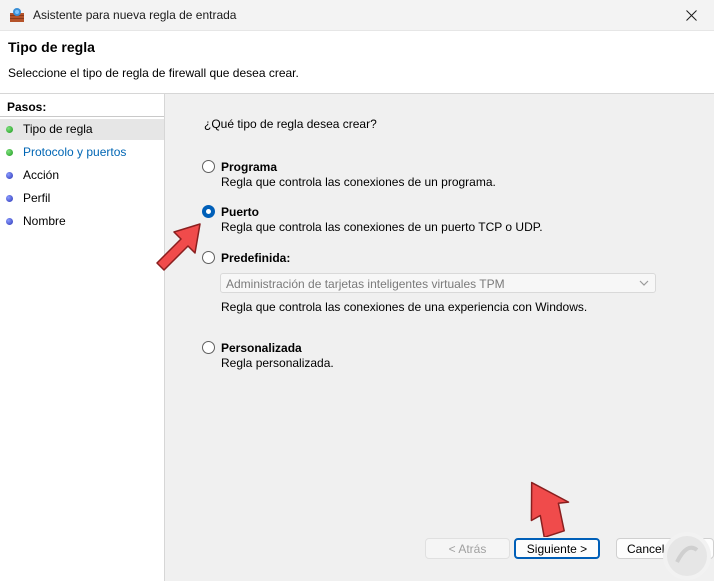 Image resolution: width=714 pixels, height=581 pixels. What do you see at coordinates (17, 15) in the screenshot?
I see `firewall-shield-icon` at bounding box center [17, 15].